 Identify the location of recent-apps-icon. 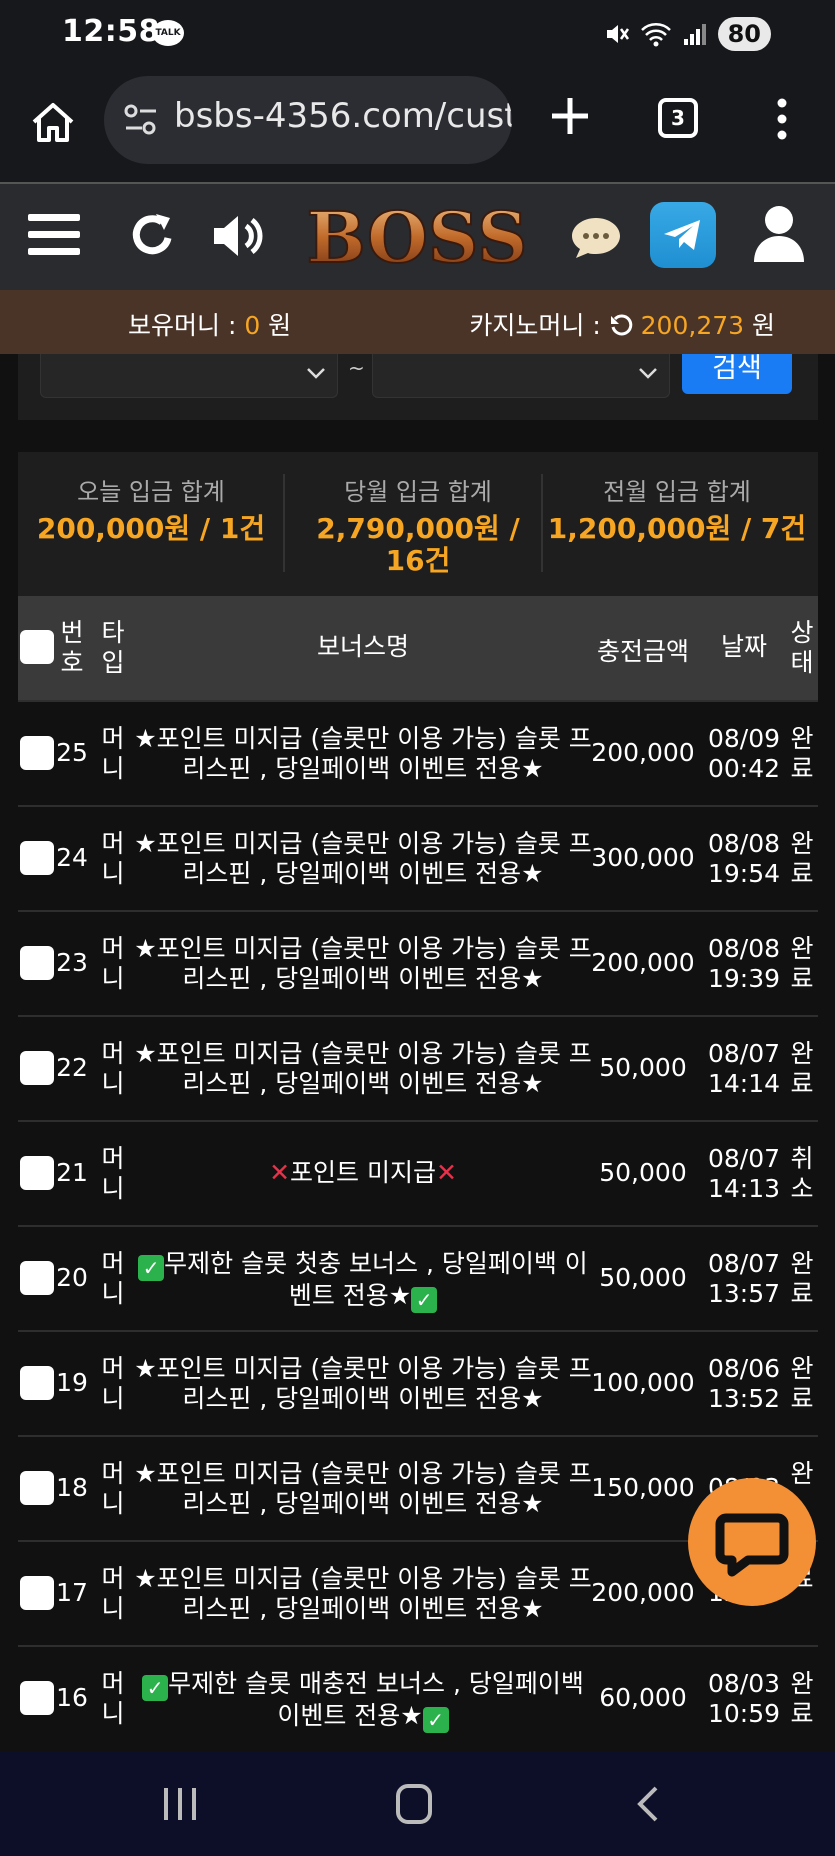
(180, 1804).